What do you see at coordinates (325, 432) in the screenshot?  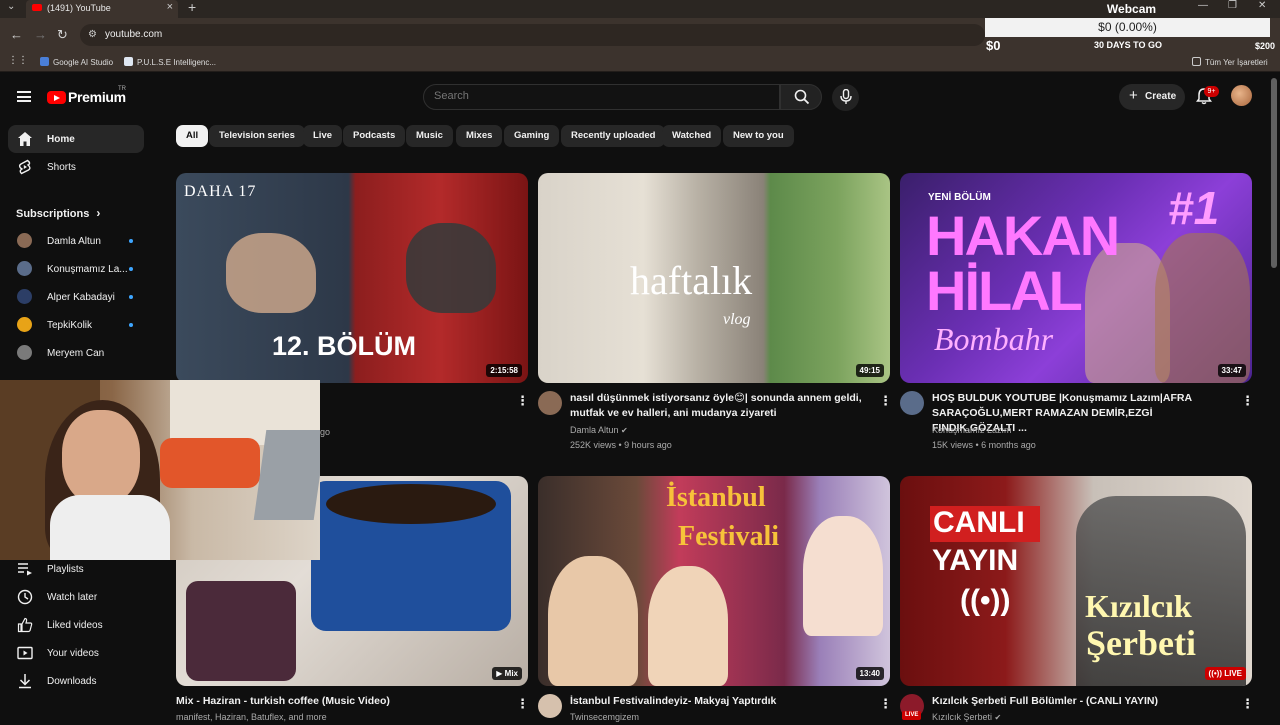 I see `video-meta: go` at bounding box center [325, 432].